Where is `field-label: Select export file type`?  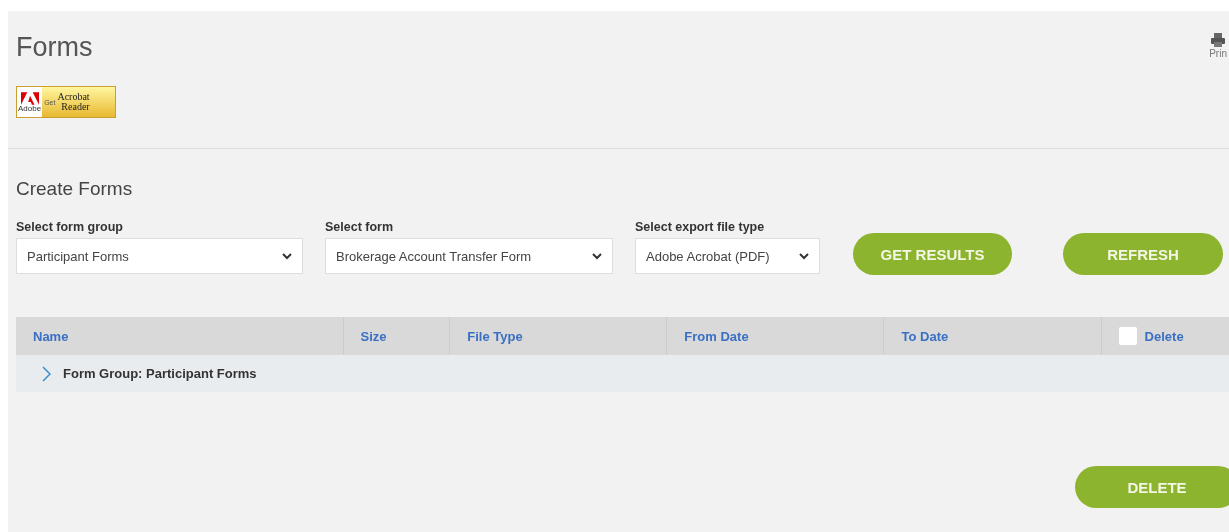 field-label: Select export file type is located at coordinates (700, 227).